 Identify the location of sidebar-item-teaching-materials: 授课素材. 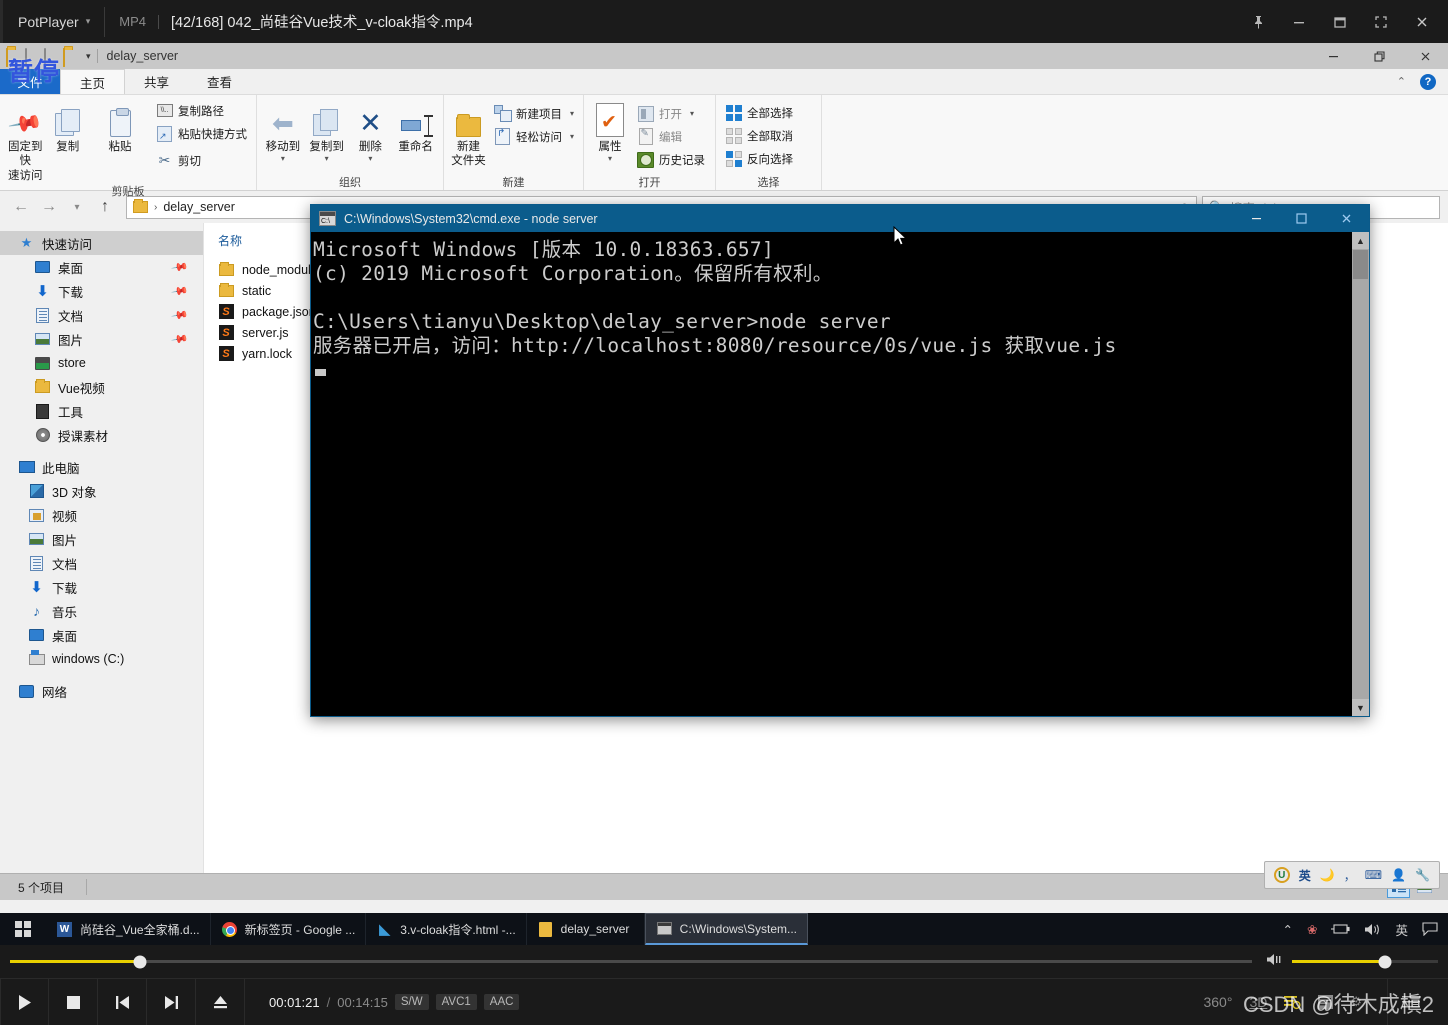
(101, 435).